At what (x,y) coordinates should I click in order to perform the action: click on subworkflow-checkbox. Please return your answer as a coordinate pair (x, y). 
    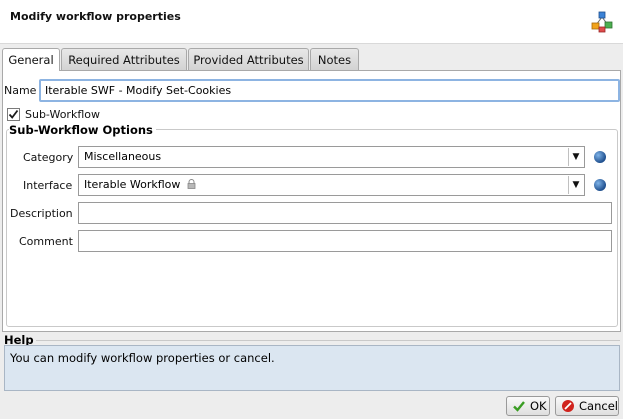
    Looking at the image, I should click on (13, 114).